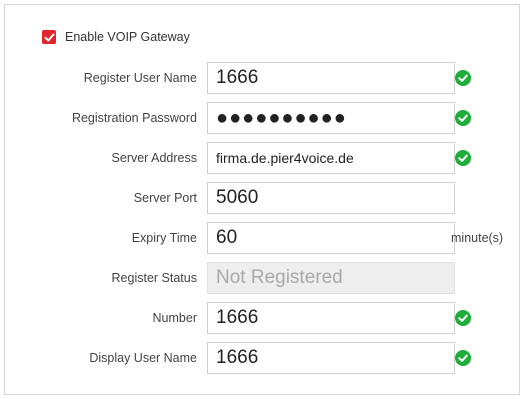  Describe the element at coordinates (174, 318) in the screenshot. I see `number-label: Number` at that location.